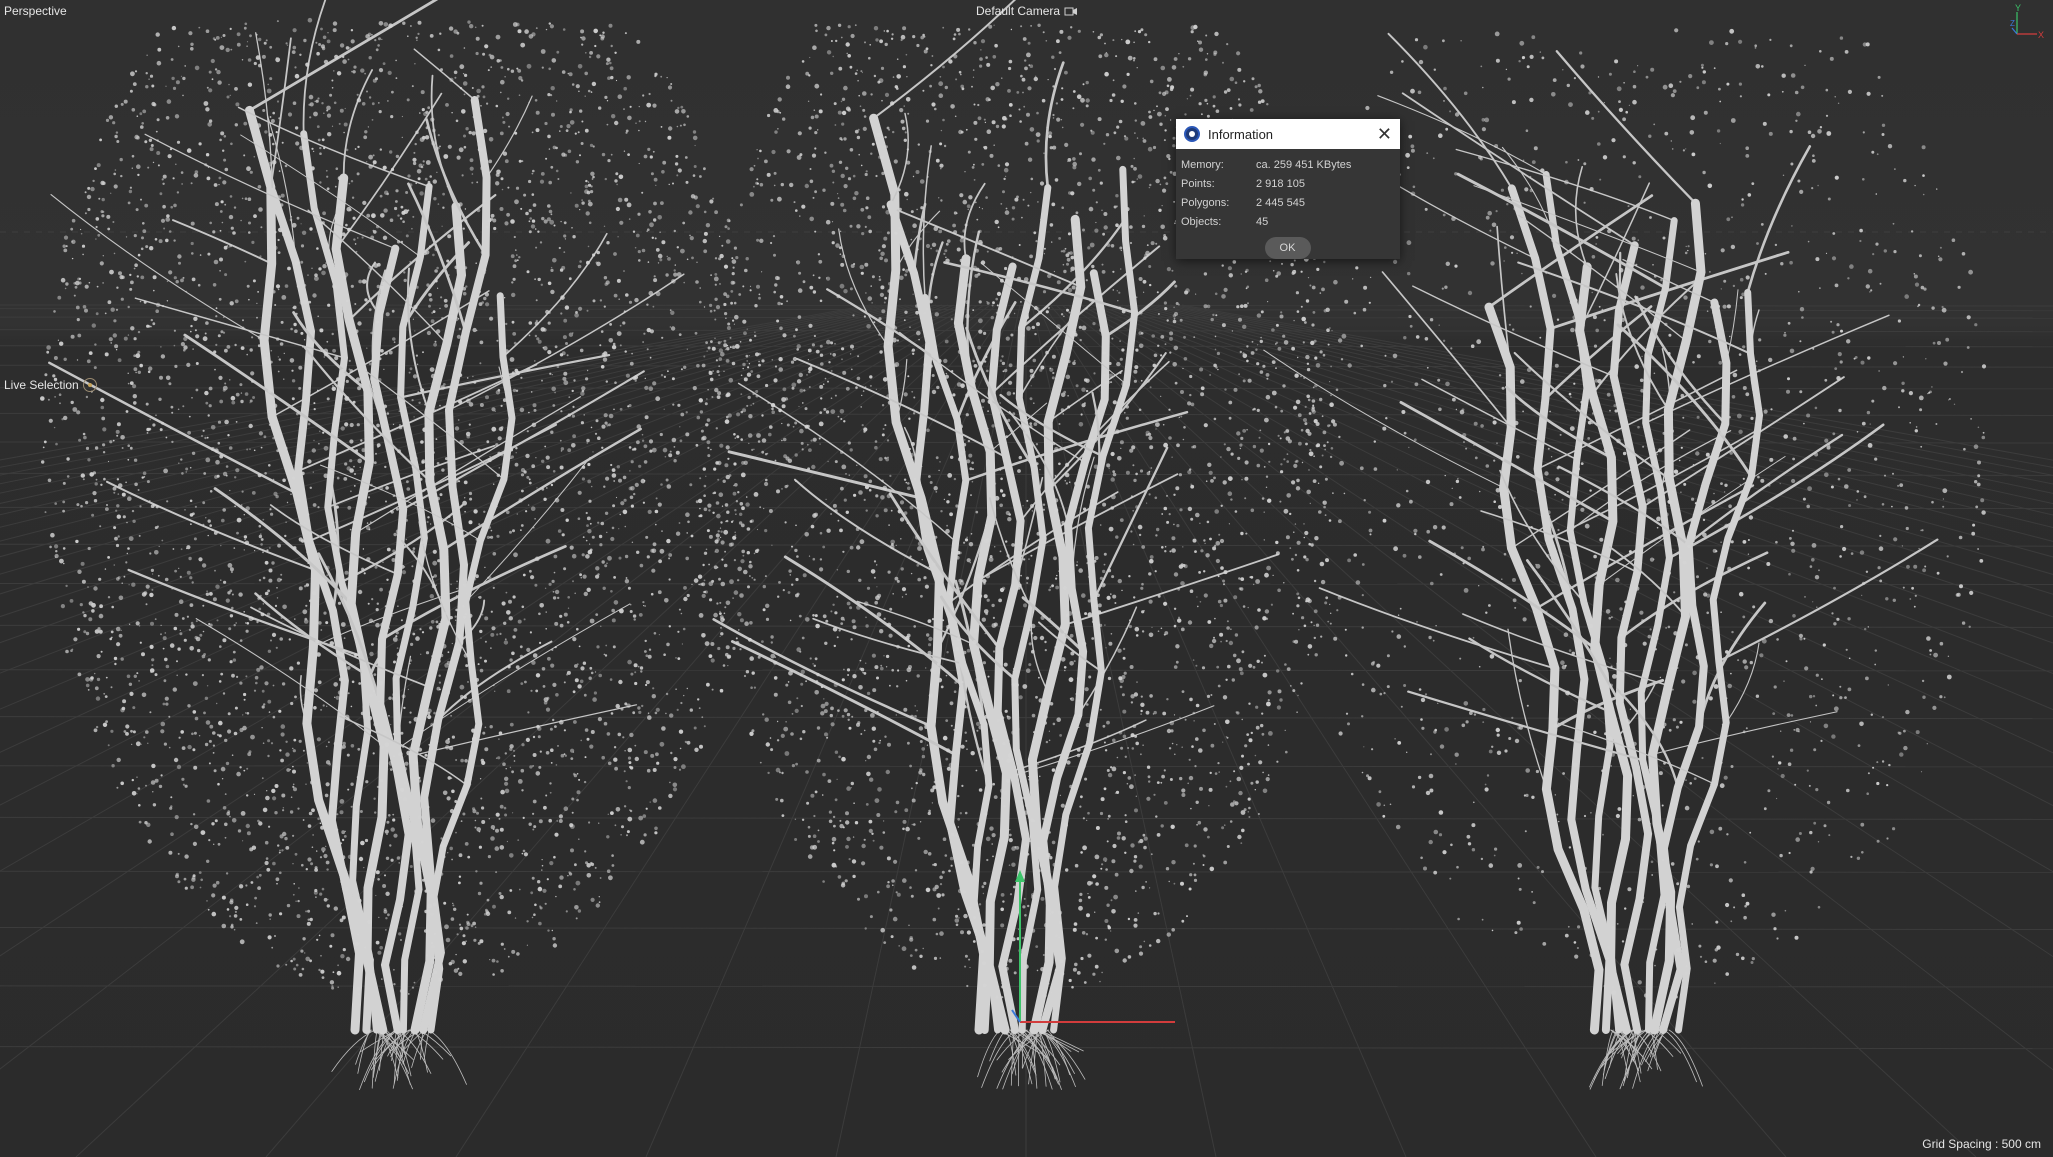 Image resolution: width=2053 pixels, height=1157 pixels. I want to click on axis-z-label: Z, so click(2012, 23).